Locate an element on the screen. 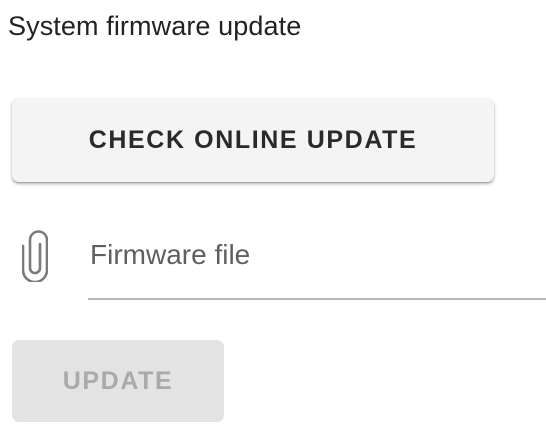 The image size is (546, 431). update-button: UPDATE is located at coordinates (118, 381).